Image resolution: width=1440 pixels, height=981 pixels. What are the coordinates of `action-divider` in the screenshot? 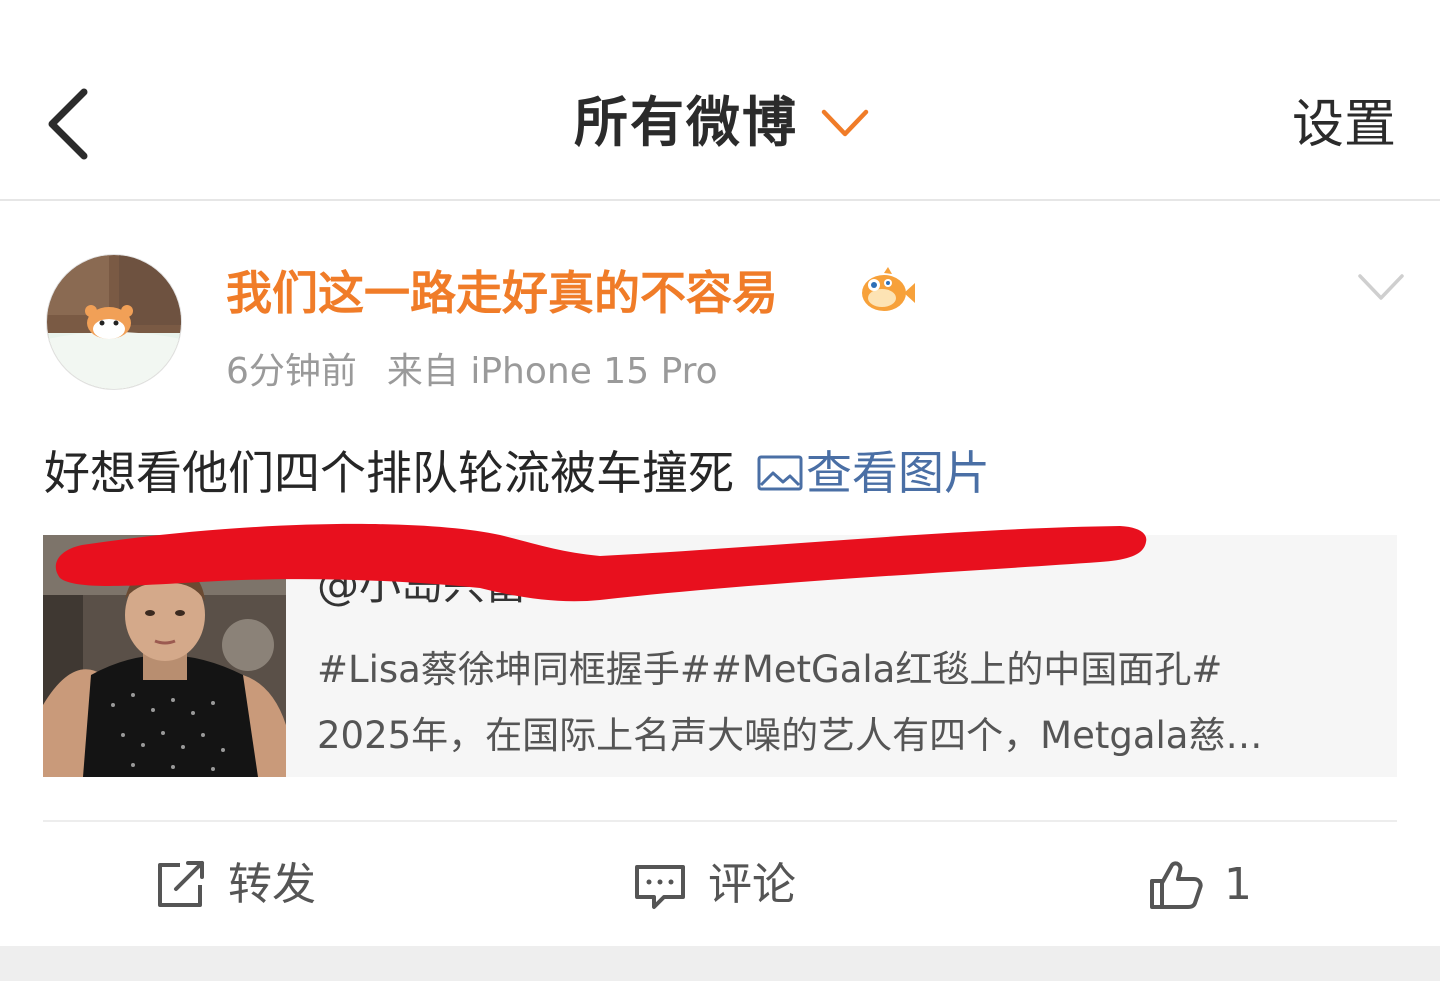 It's located at (720, 821).